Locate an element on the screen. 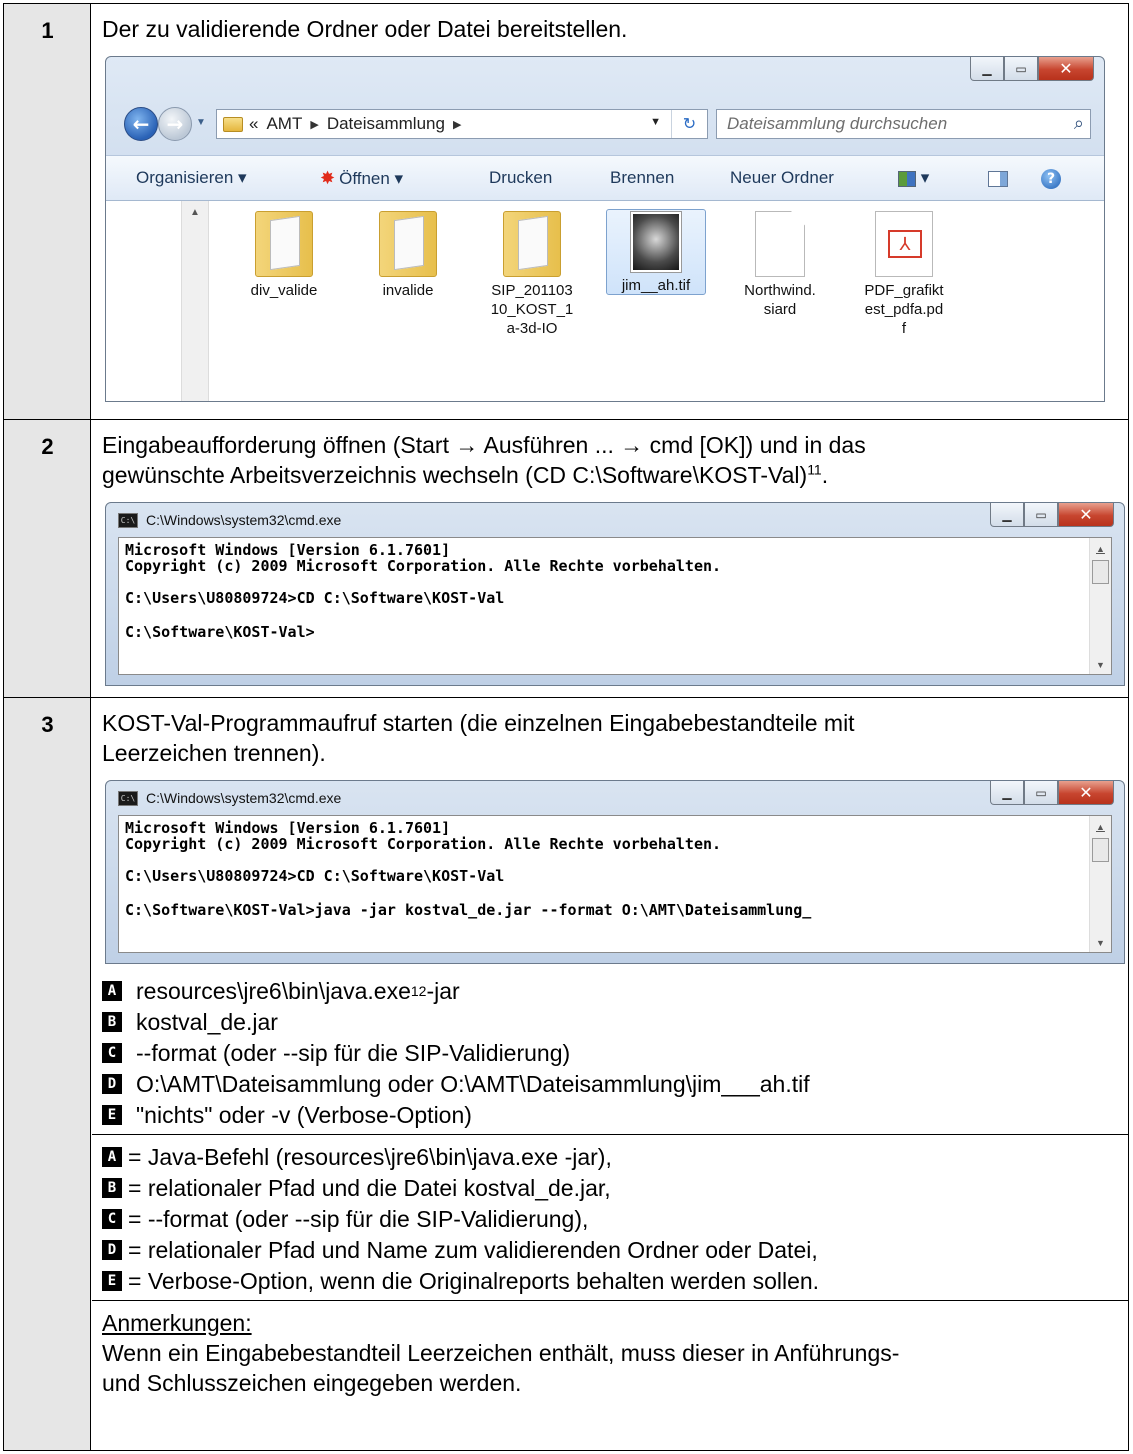  breadcrumb-amt: AMT is located at coordinates (284, 124).